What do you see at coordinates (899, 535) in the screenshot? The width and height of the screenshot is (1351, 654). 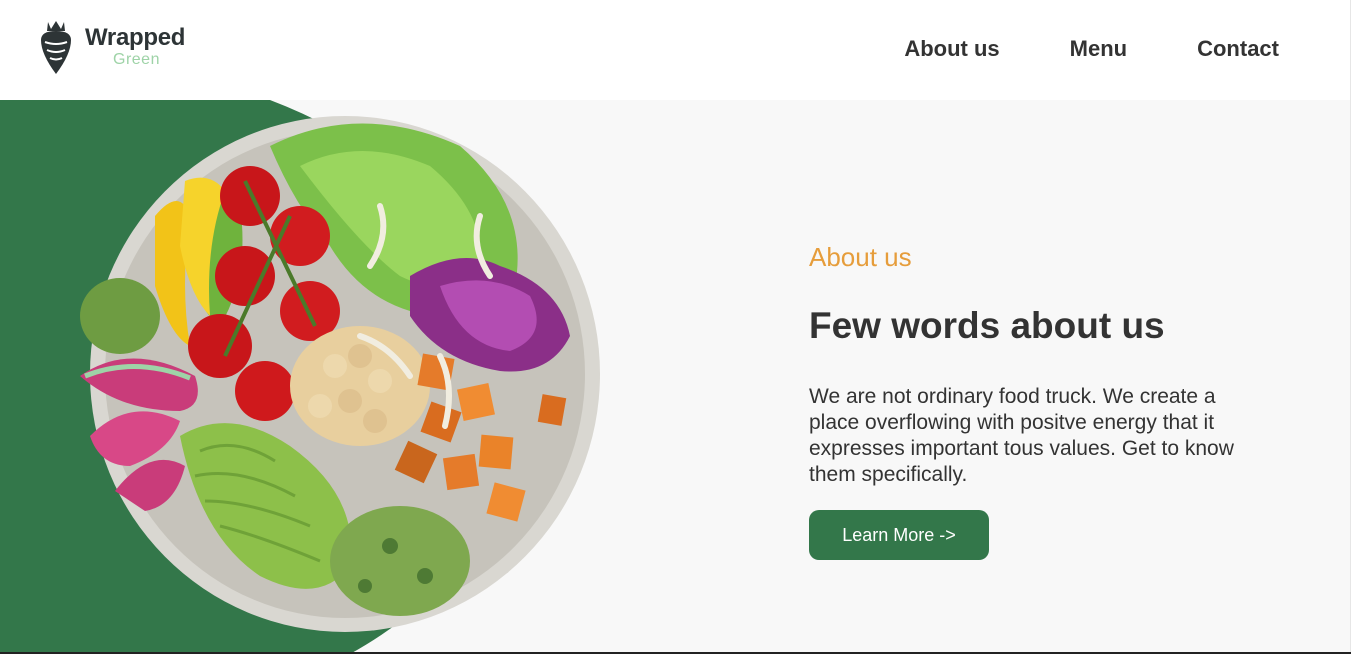 I see `learn-more-button: Learn More ->` at bounding box center [899, 535].